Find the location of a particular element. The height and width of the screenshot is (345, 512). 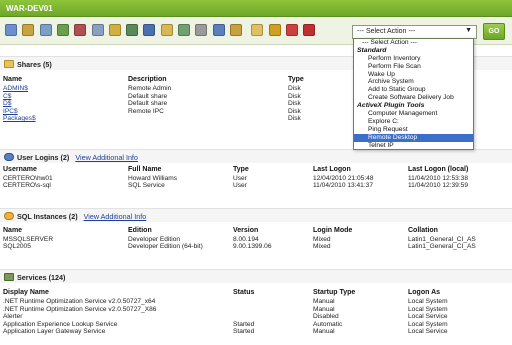

services-cell: Application Layer Gateway Service is located at coordinates (54, 332).